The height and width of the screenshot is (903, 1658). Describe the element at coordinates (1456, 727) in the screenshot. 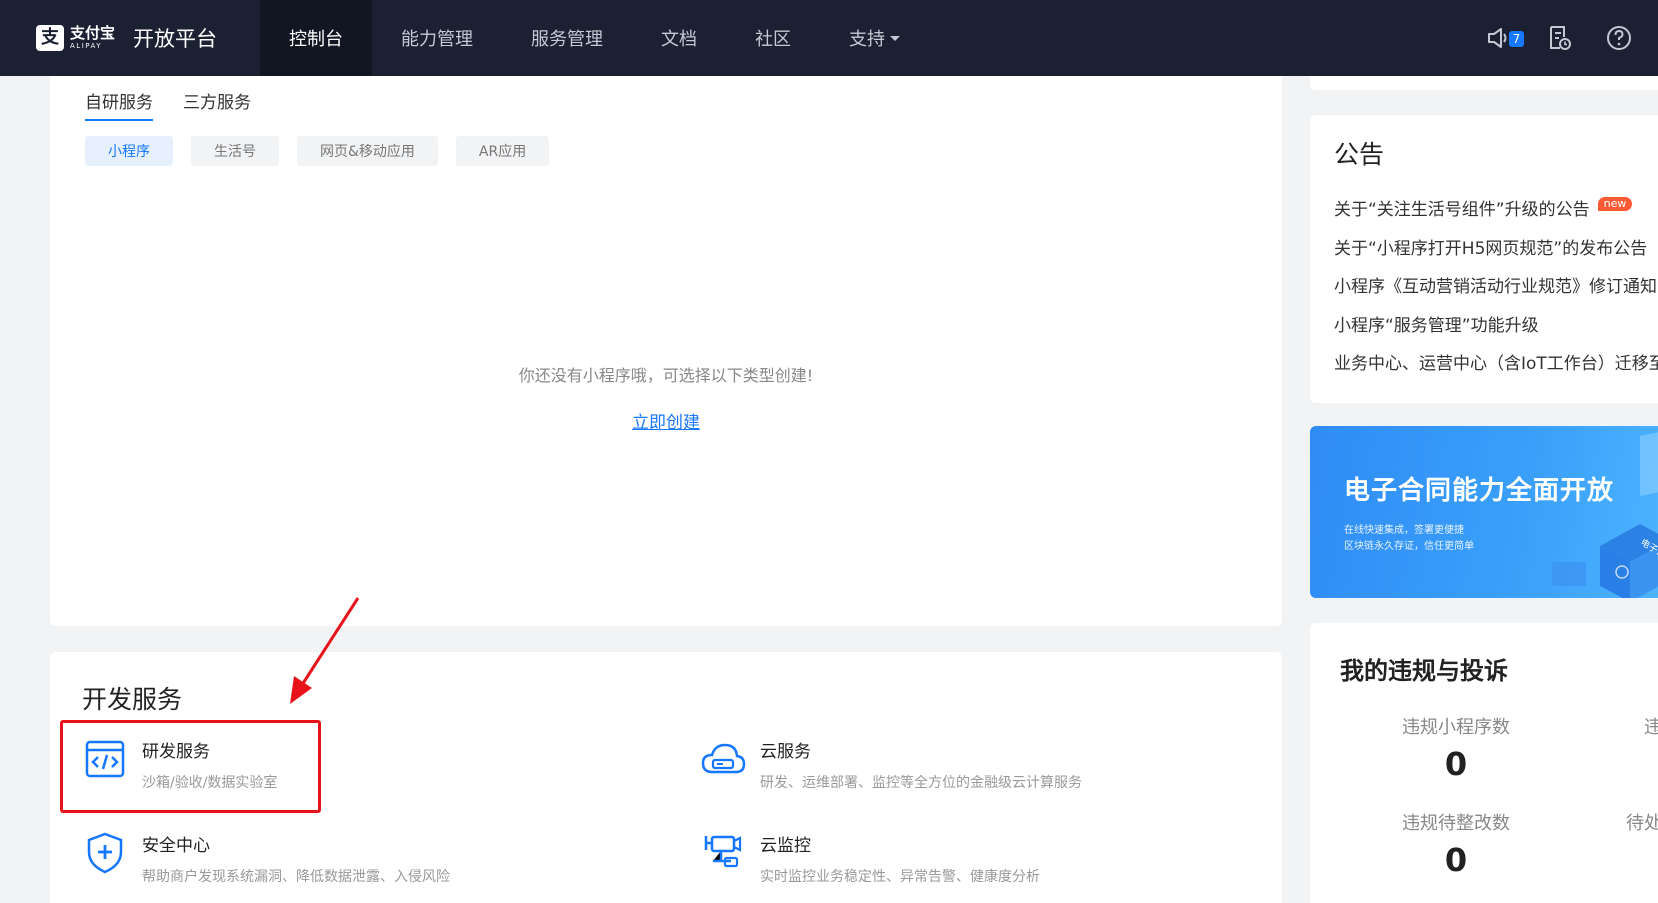

I see `stat-label: 违规小程序数` at that location.